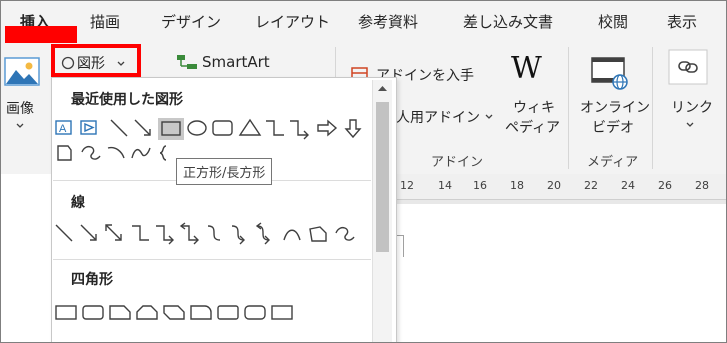  Describe the element at coordinates (236, 62) in the screenshot. I see `smartart-button-label: SmartArt` at that location.